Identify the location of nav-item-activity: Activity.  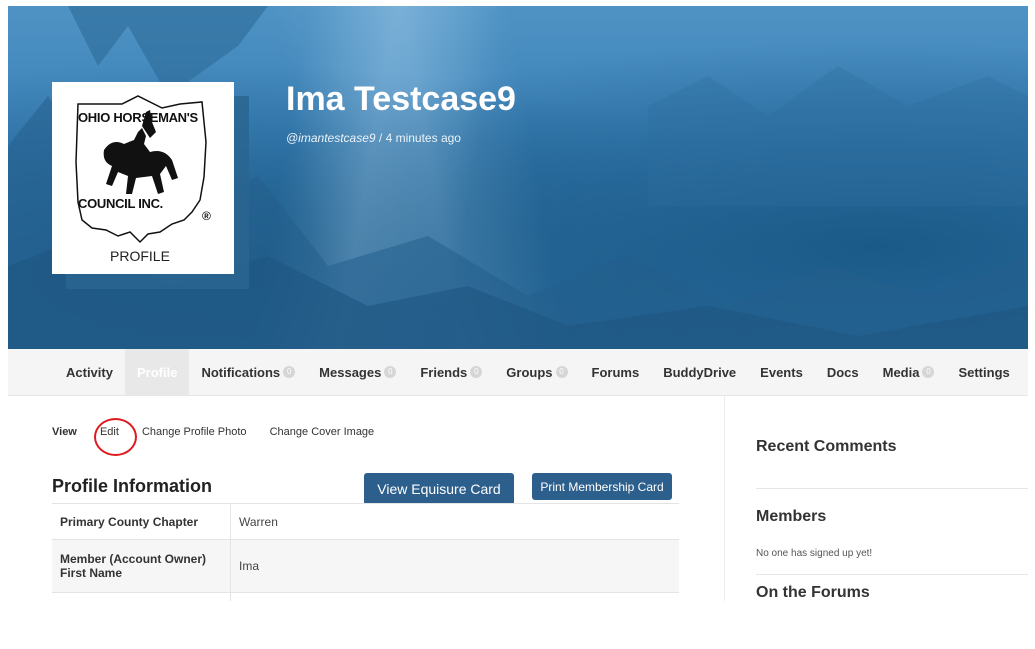
(89, 372).